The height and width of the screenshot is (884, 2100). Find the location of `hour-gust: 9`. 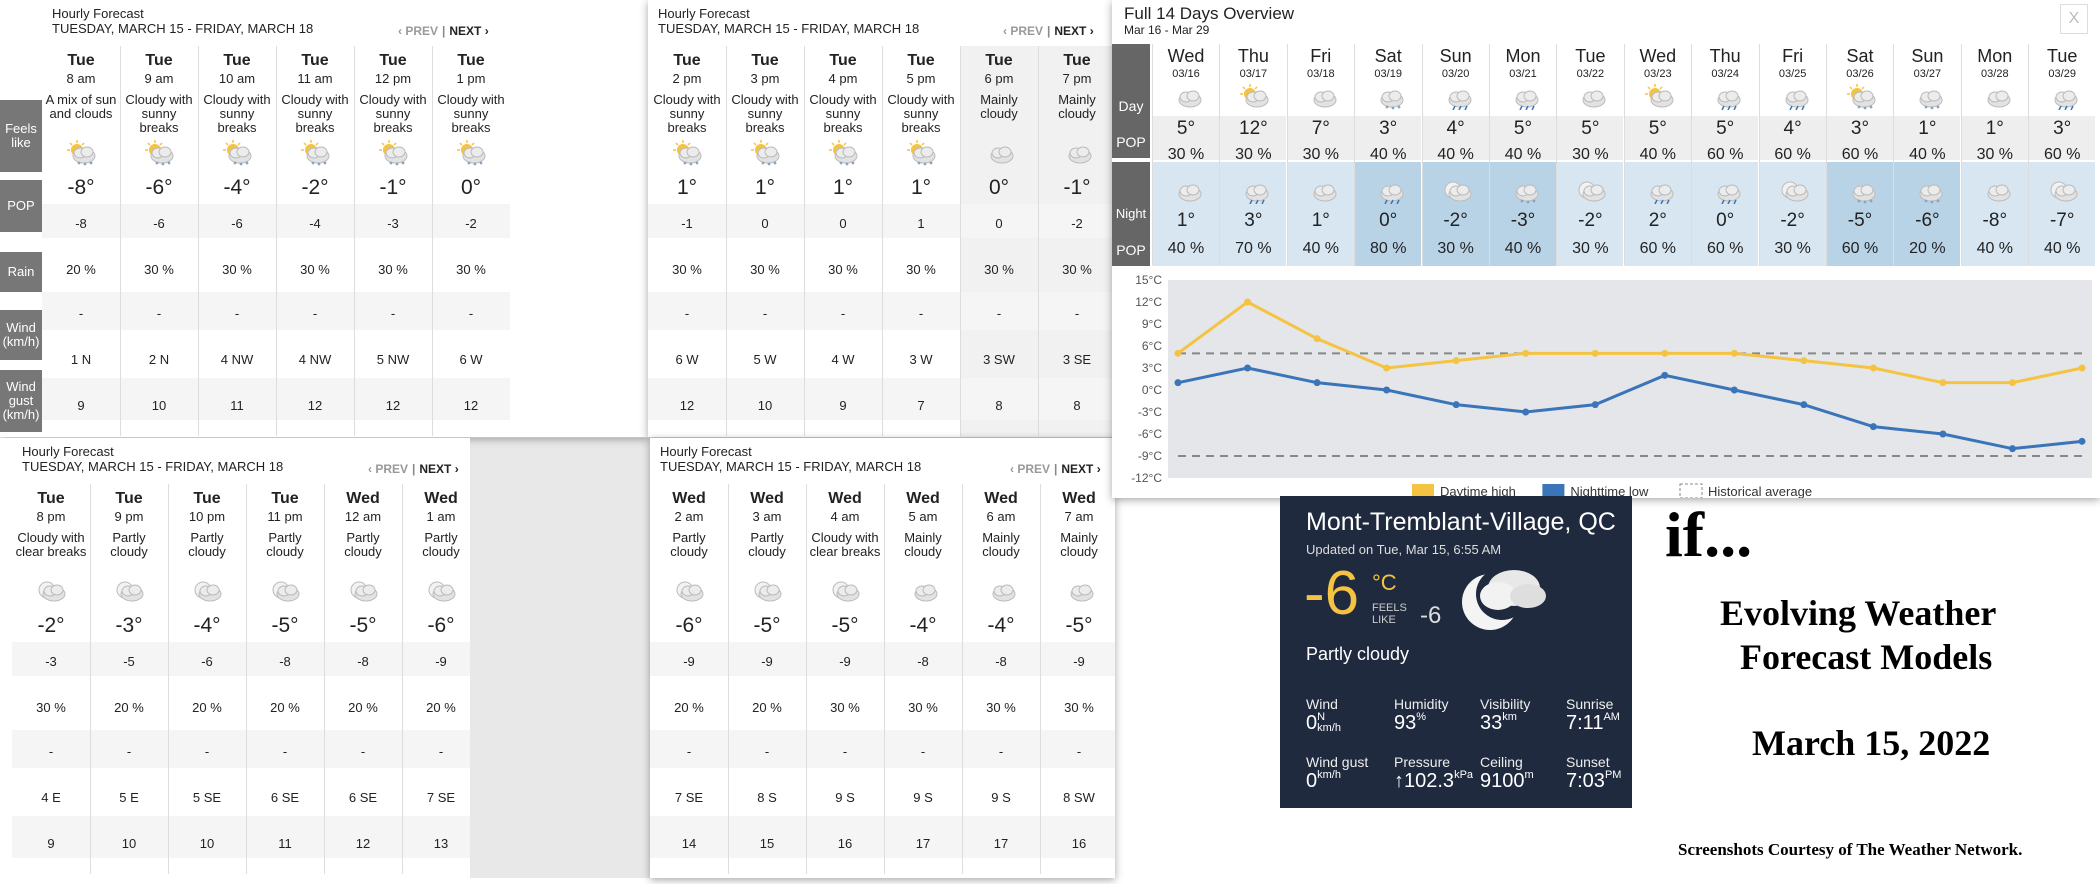

hour-gust: 9 is located at coordinates (51, 843).